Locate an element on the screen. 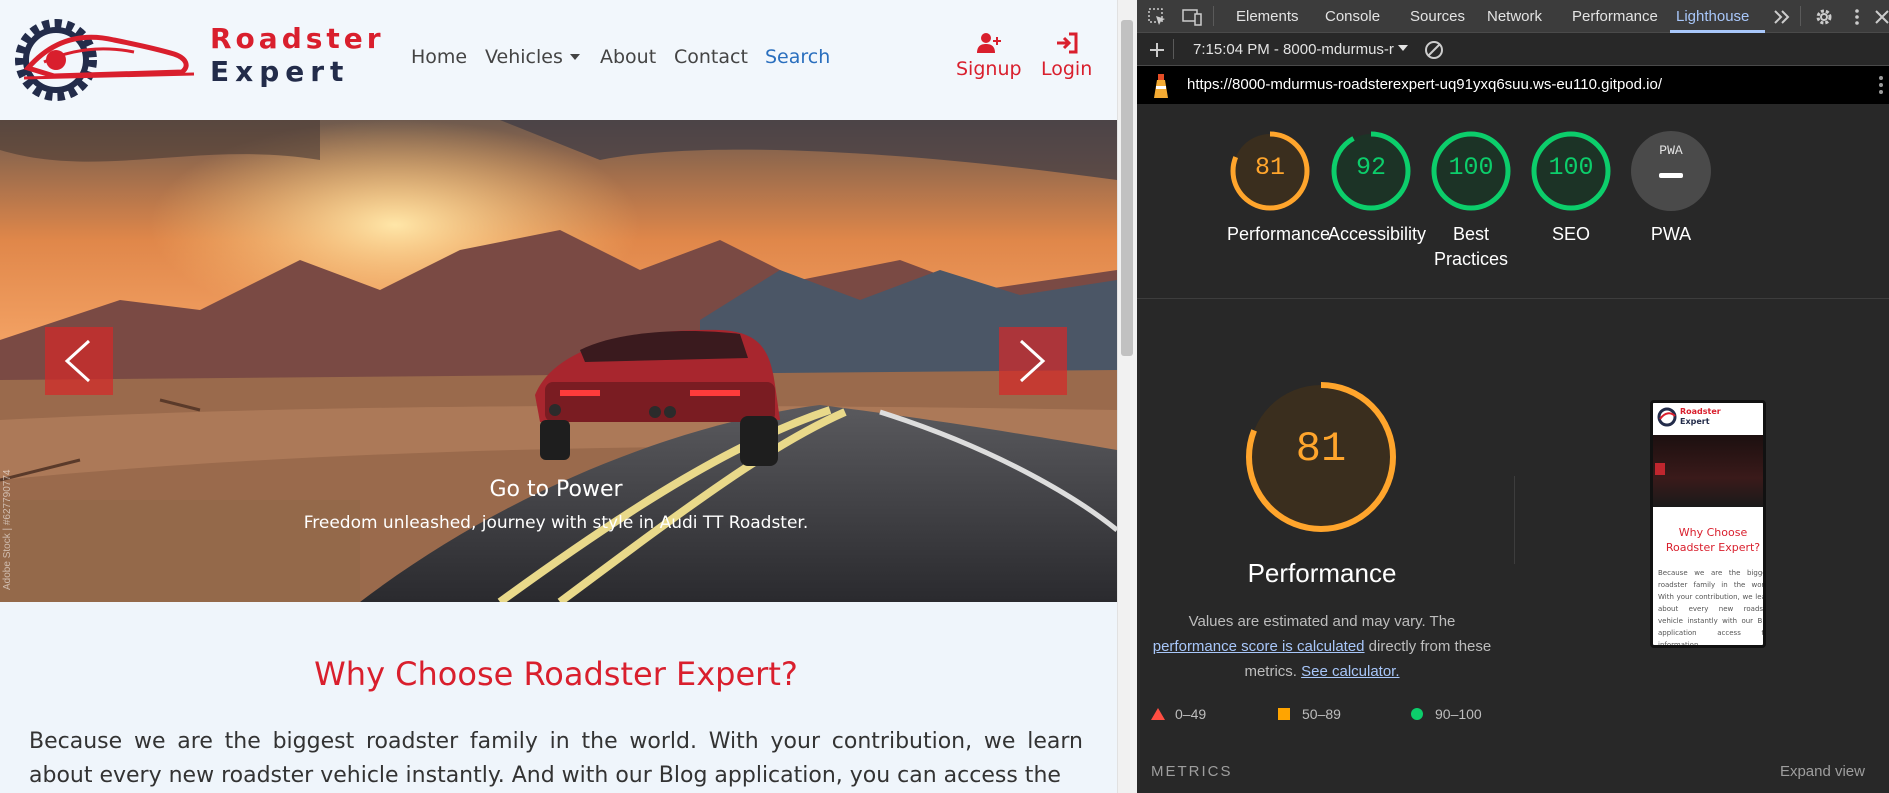  chevron-right-icon is located at coordinates (1032, 361).